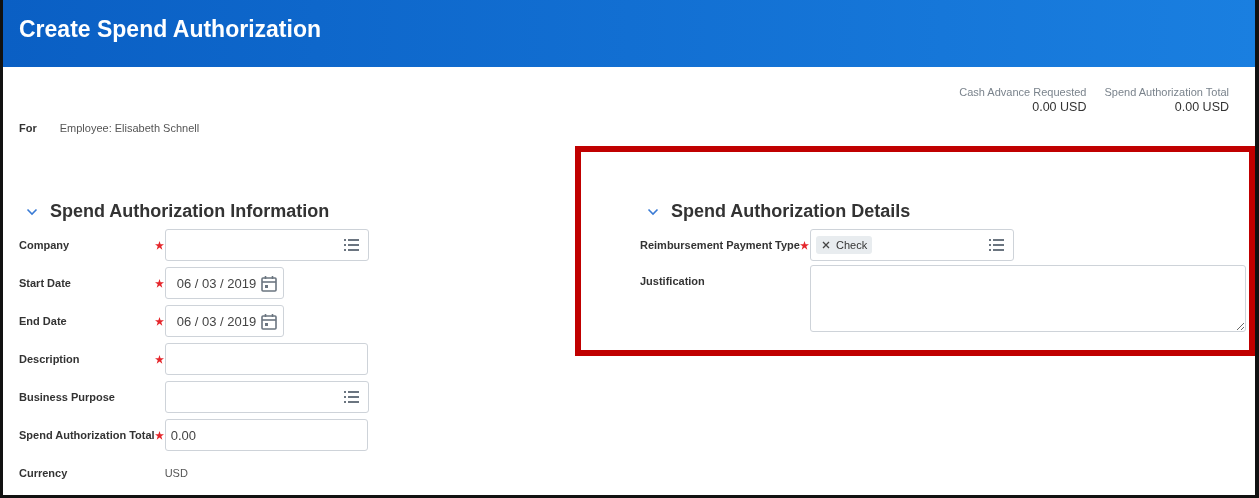  What do you see at coordinates (844, 245) in the screenshot?
I see `selected-chip: Check` at bounding box center [844, 245].